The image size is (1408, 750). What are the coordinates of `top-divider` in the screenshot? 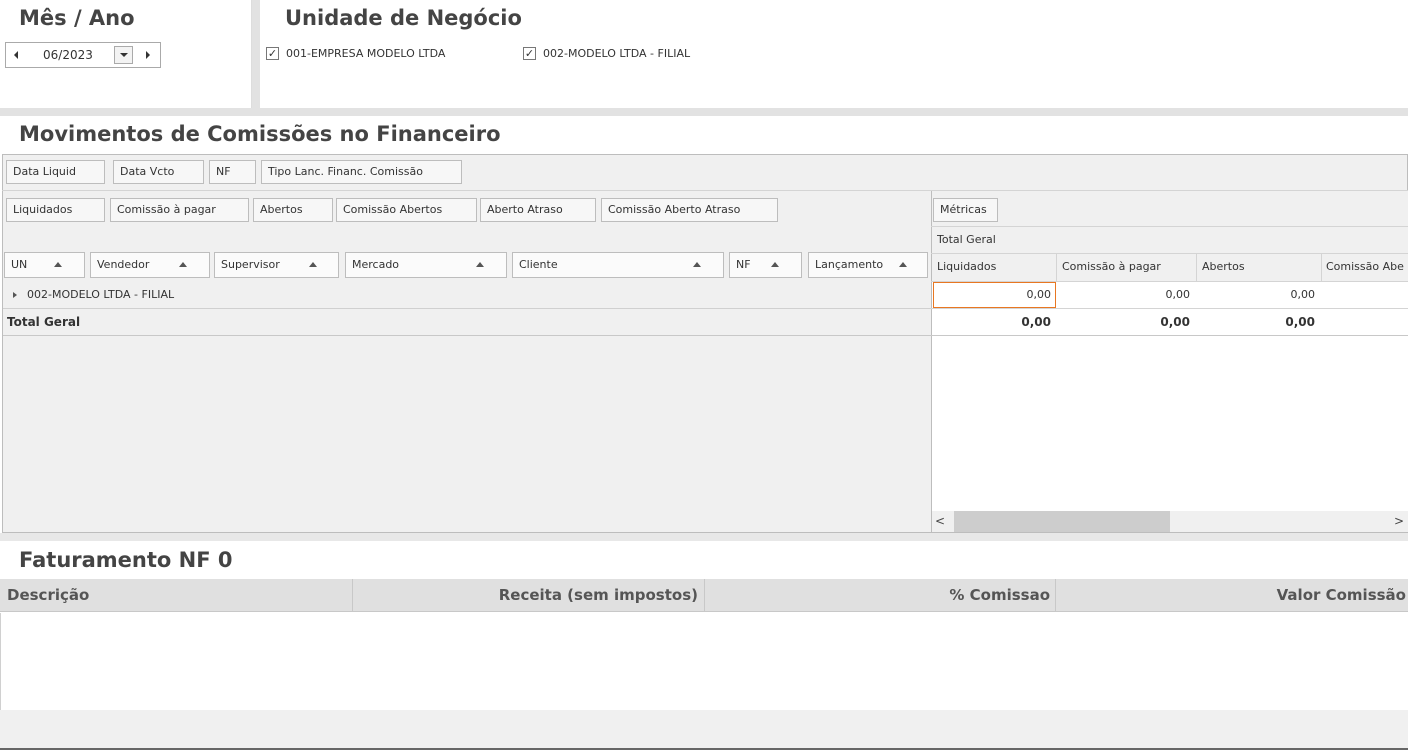 It's located at (256, 54).